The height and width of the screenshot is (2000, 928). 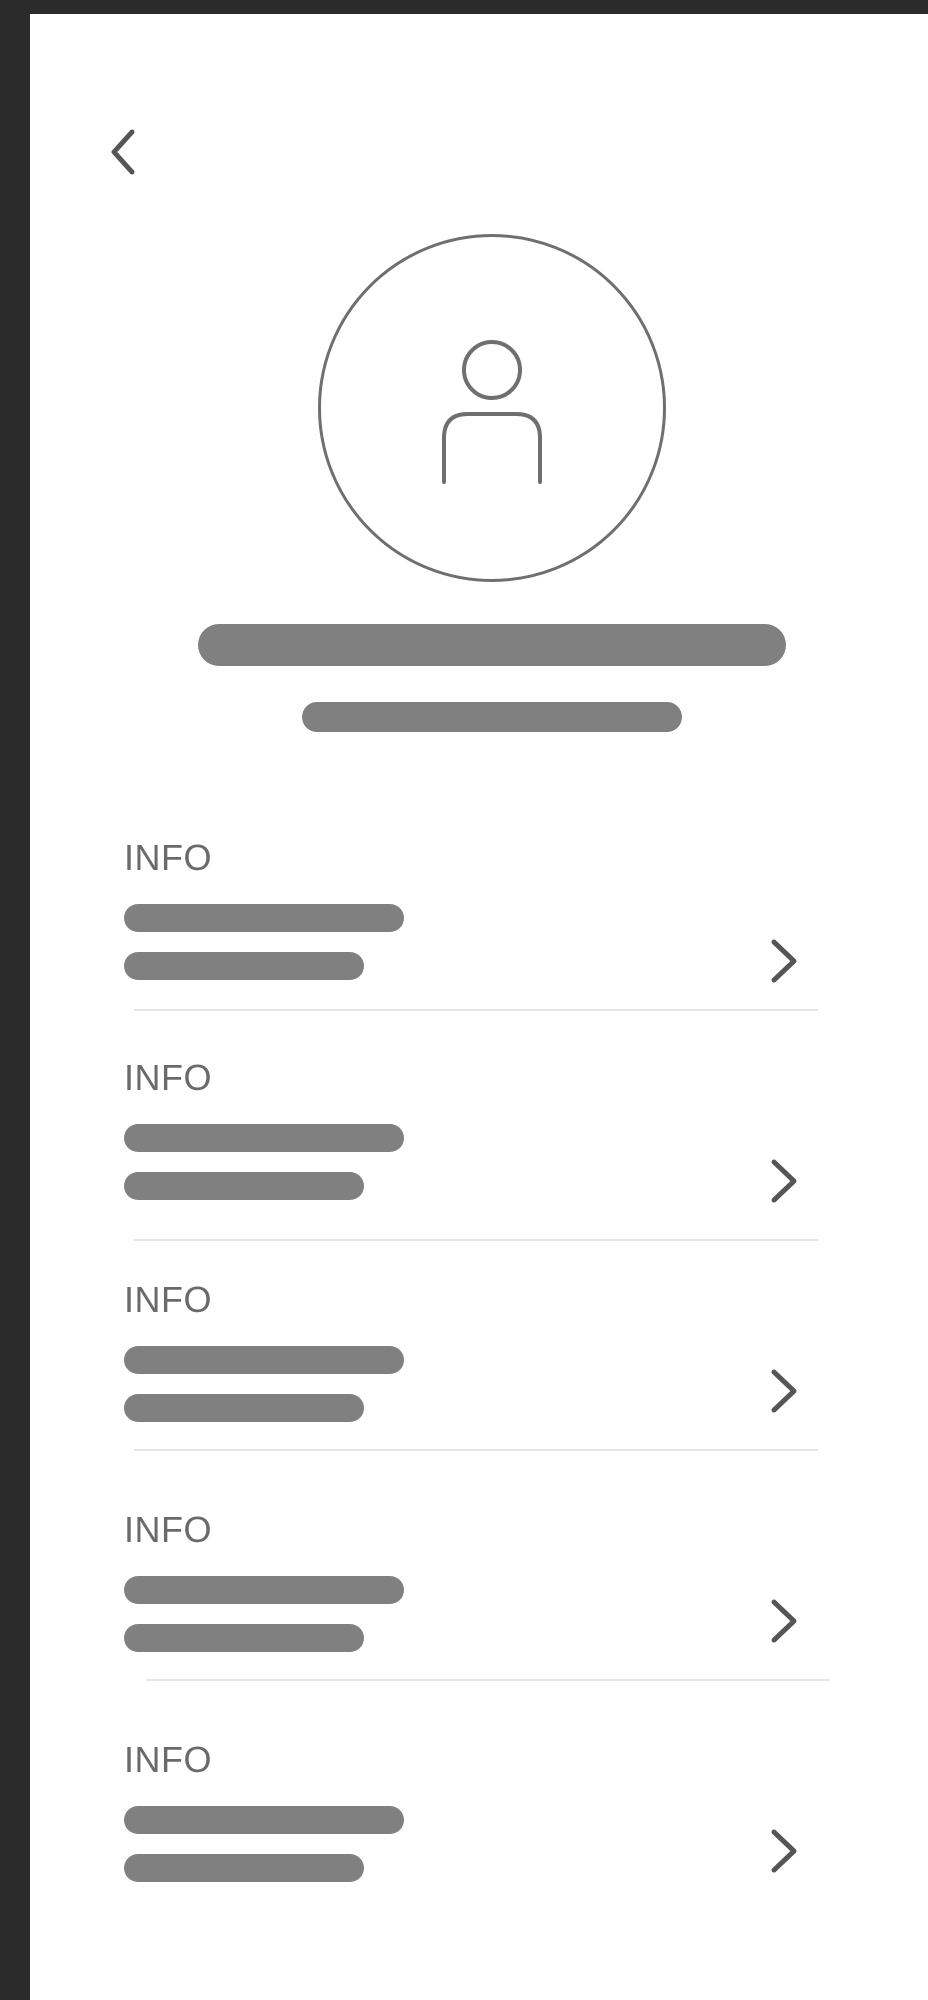 What do you see at coordinates (492, 717) in the screenshot?
I see `subtitle-placeholder` at bounding box center [492, 717].